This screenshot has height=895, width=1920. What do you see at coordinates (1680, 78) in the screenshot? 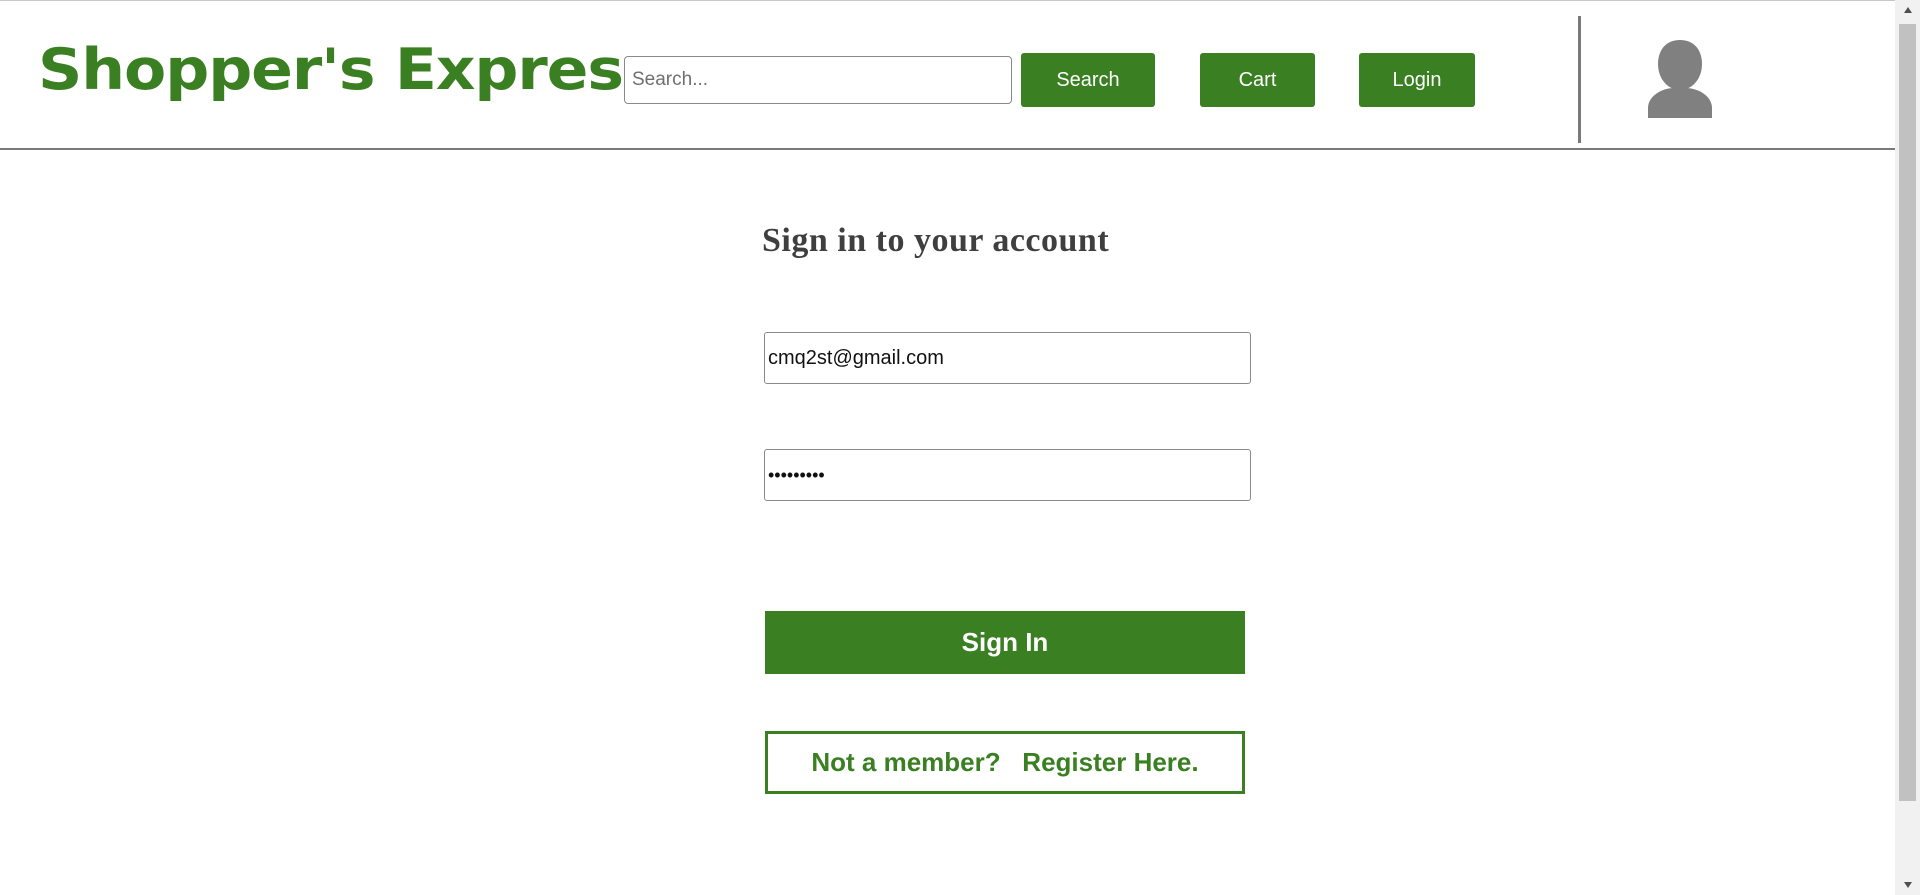
I see `user-avatar-icon` at bounding box center [1680, 78].